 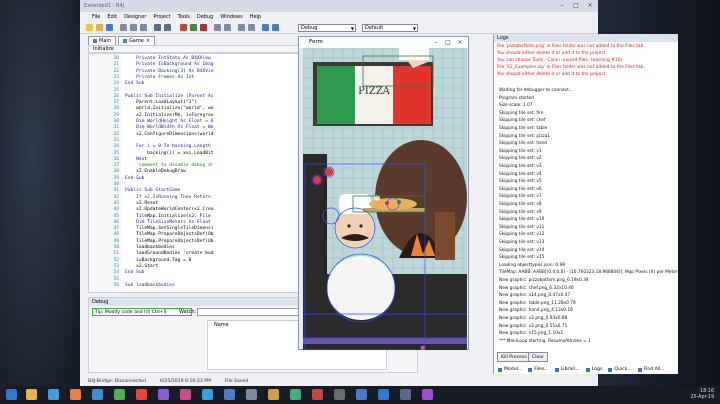 I want to click on build-config-select: Debug ▼, so click(x=327, y=28).